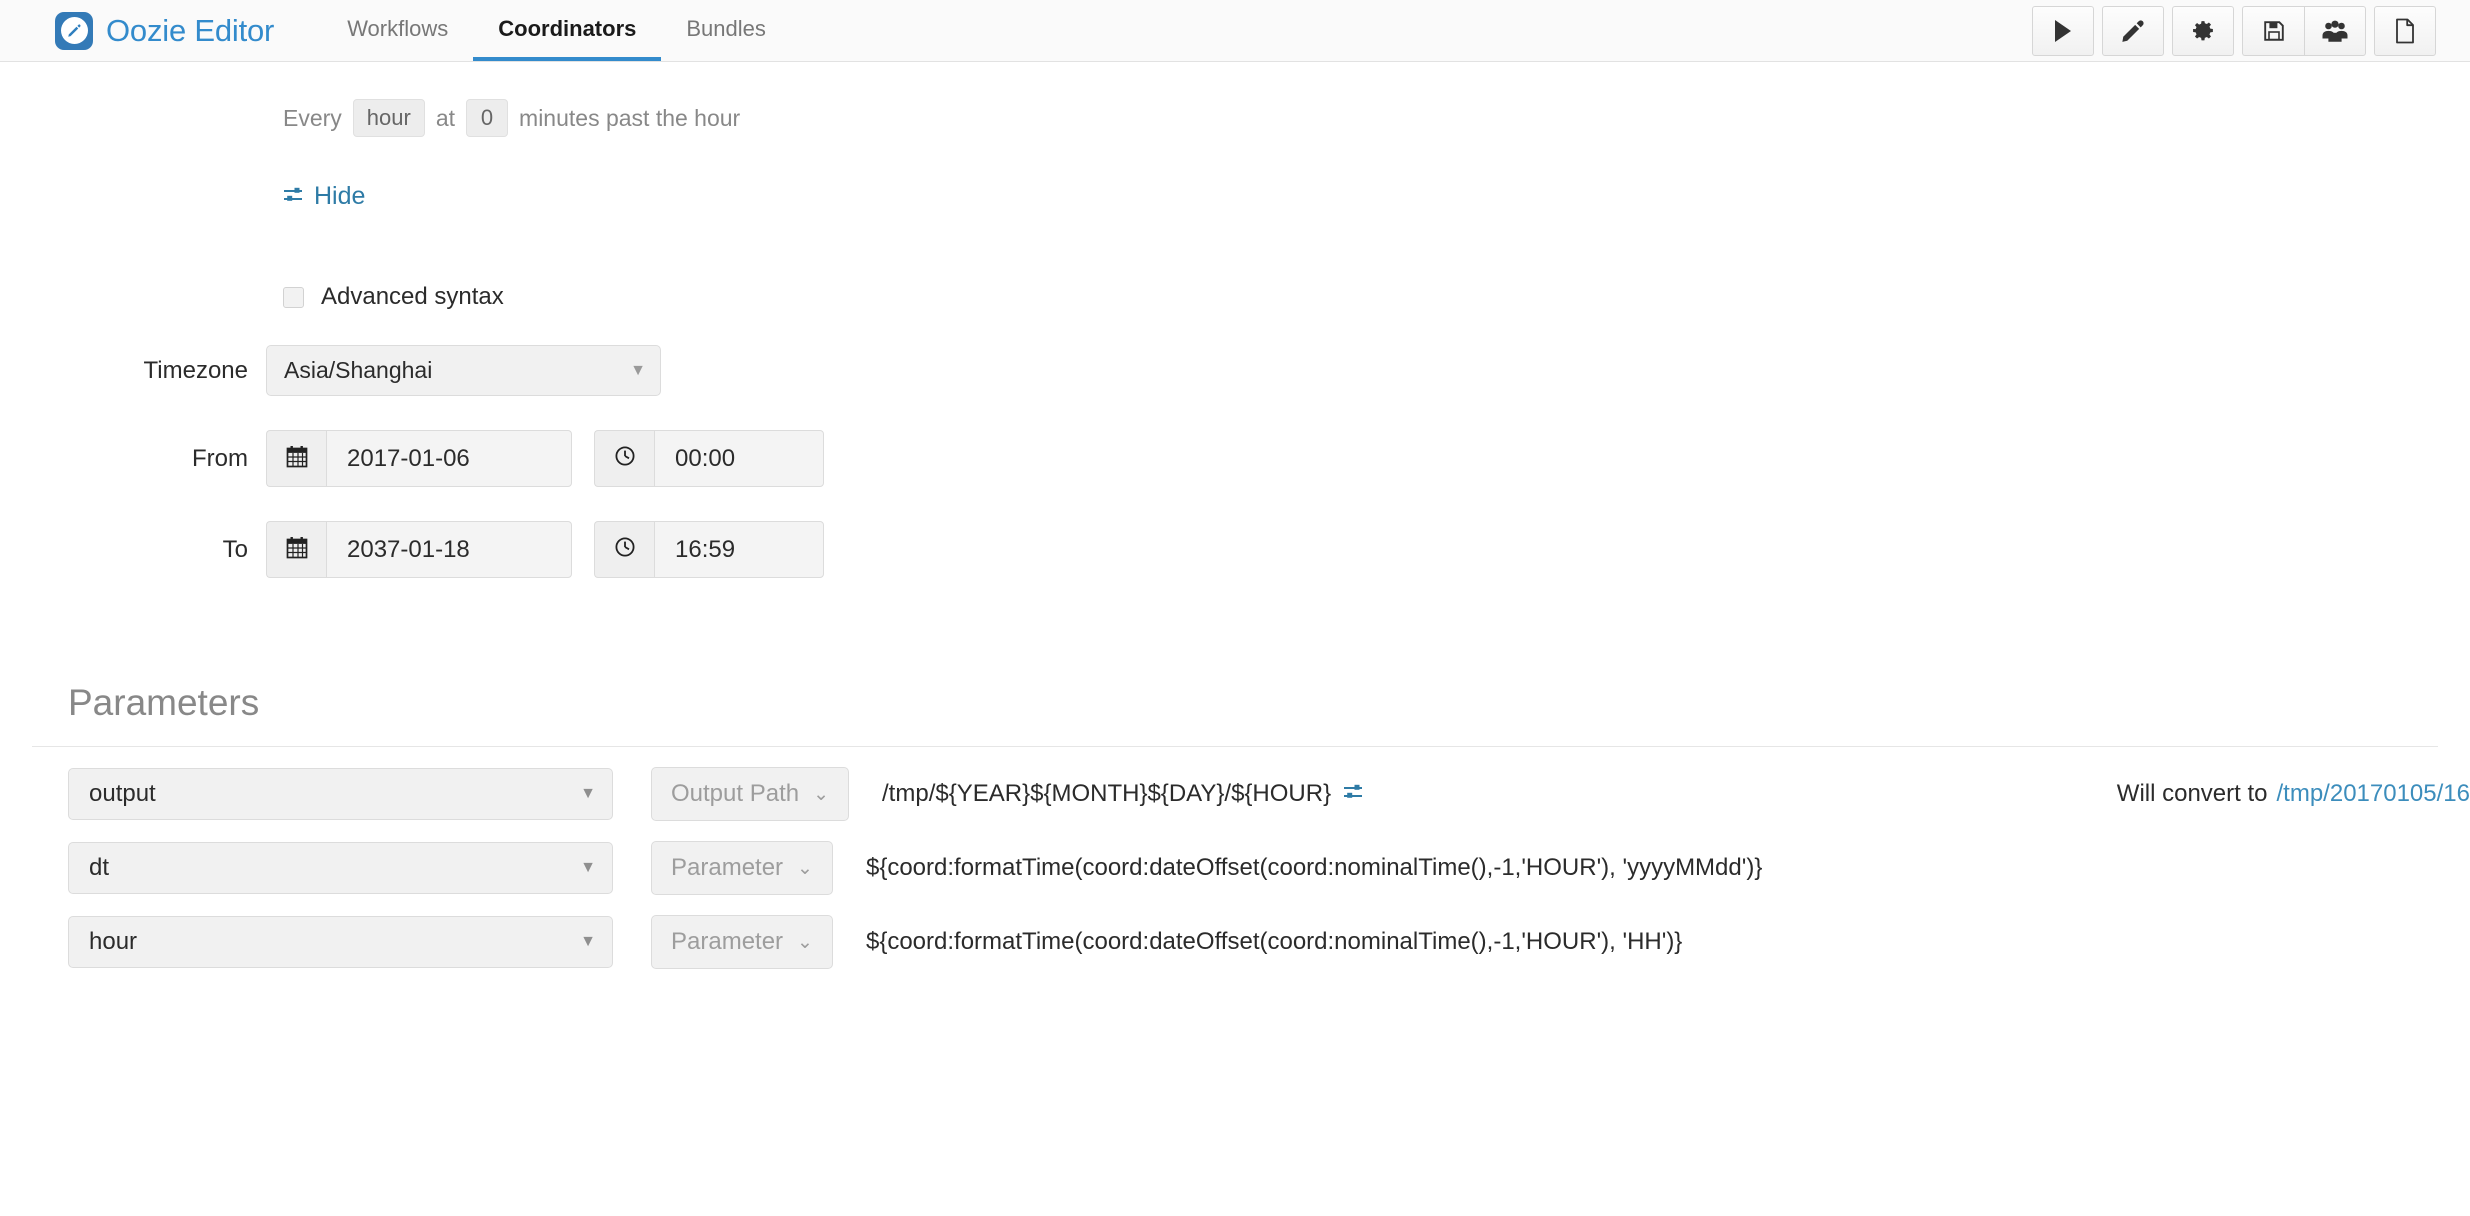  What do you see at coordinates (388, 118) in the screenshot?
I see `frequency-unit-chip: hour` at bounding box center [388, 118].